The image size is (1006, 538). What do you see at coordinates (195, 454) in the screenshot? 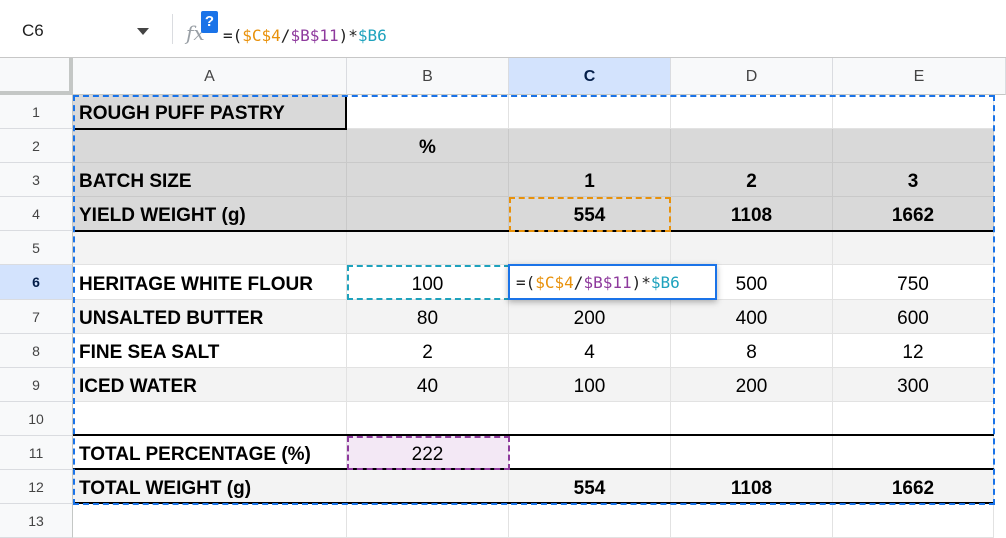
I see `cell-a11-text: TOTAL PERCENTAGE (%)` at bounding box center [195, 454].